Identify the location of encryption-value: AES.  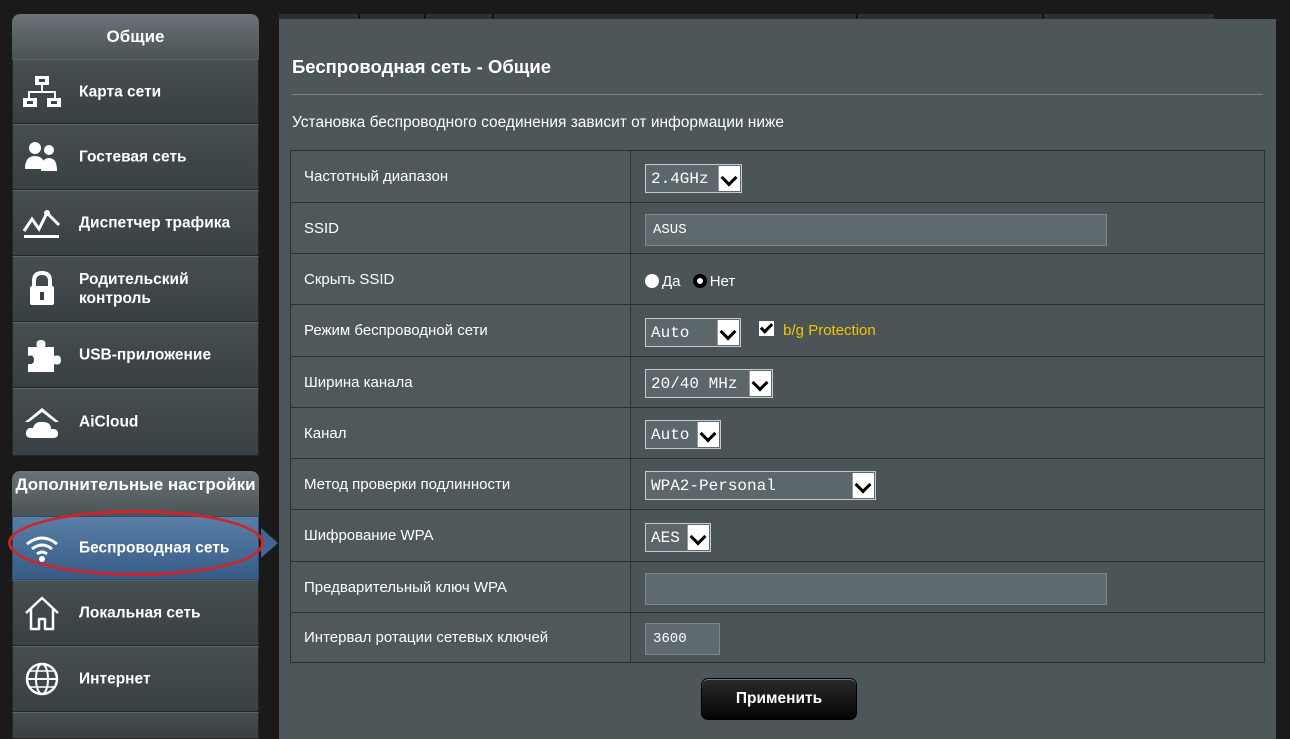
(665, 537).